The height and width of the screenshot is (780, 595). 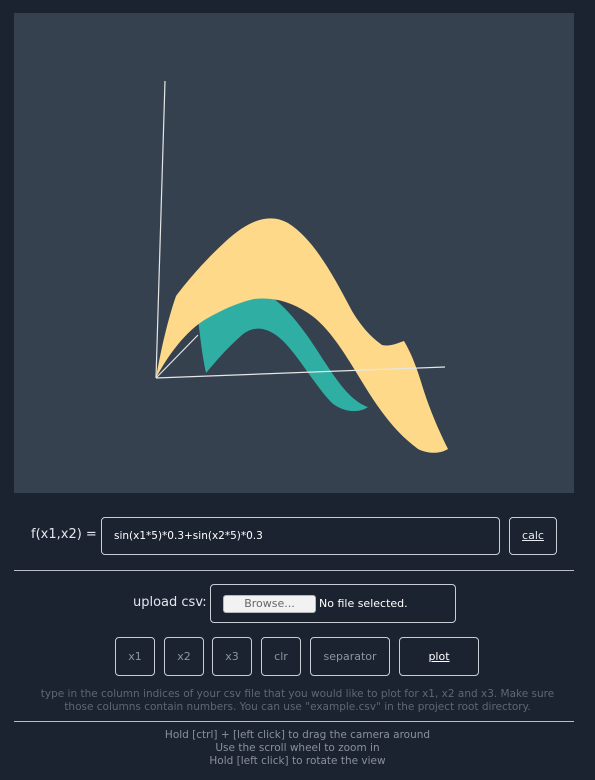 I want to click on x3-column-button: x3, so click(x=232, y=656).